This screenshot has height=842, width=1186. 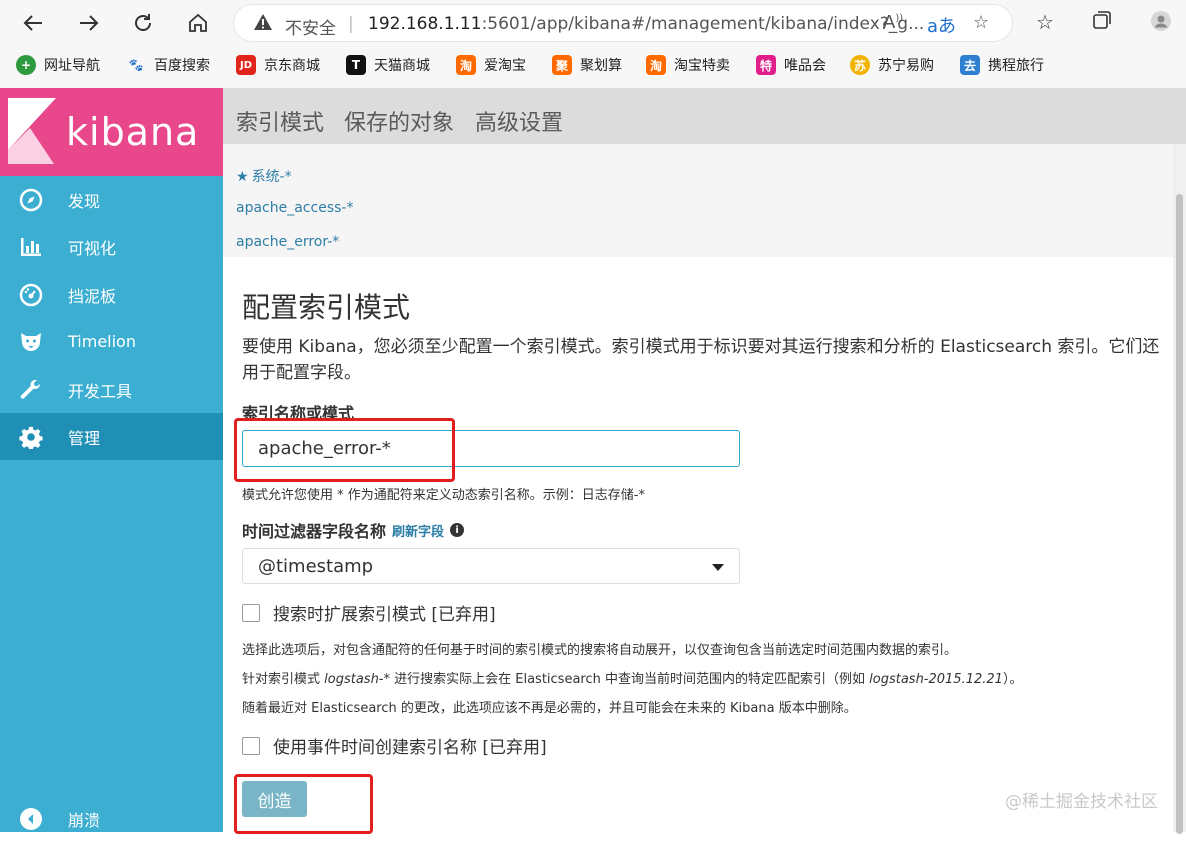 What do you see at coordinates (72, 66) in the screenshot?
I see `bookmark-label: 网址导航` at bounding box center [72, 66].